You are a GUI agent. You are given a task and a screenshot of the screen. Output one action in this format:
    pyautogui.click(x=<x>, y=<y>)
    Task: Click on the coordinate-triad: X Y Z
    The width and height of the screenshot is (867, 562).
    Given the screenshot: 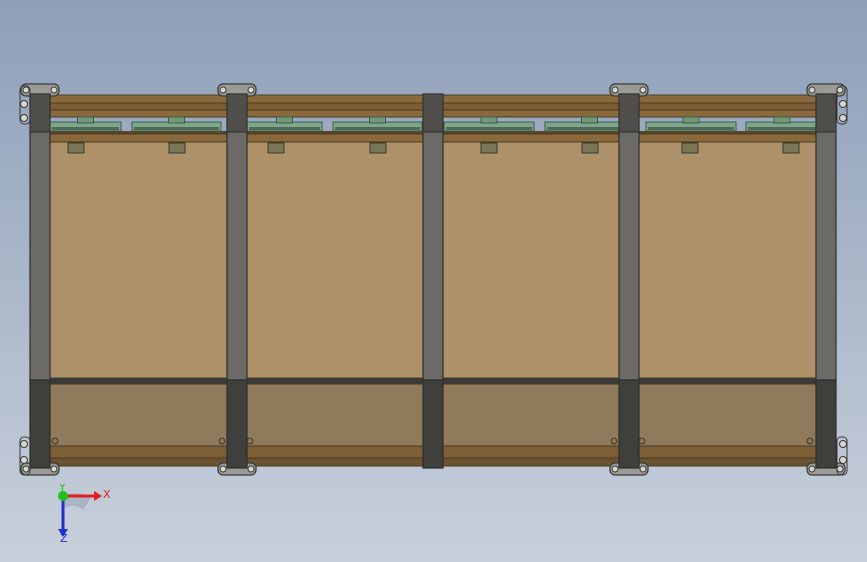 What is the action you would take?
    pyautogui.click(x=84, y=514)
    